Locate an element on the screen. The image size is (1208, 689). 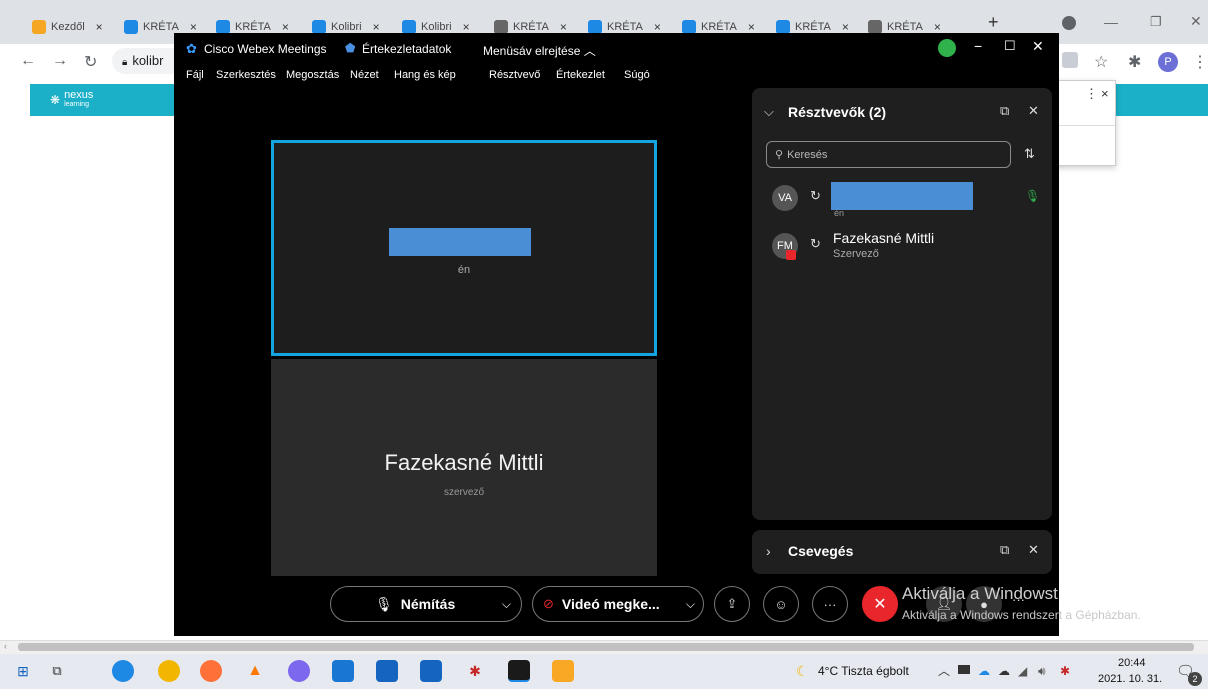
hide-menu-link: Menüsáv elrejtése ︿ is located at coordinates (539, 50).